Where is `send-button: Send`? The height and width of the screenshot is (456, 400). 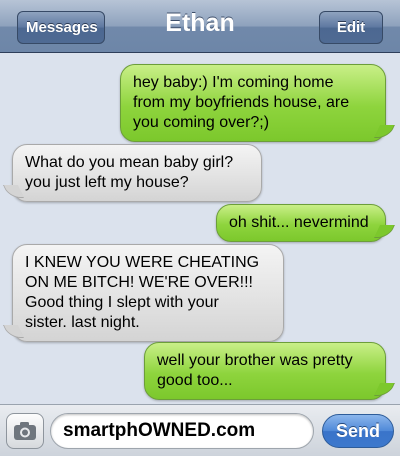 send-button: Send is located at coordinates (358, 431).